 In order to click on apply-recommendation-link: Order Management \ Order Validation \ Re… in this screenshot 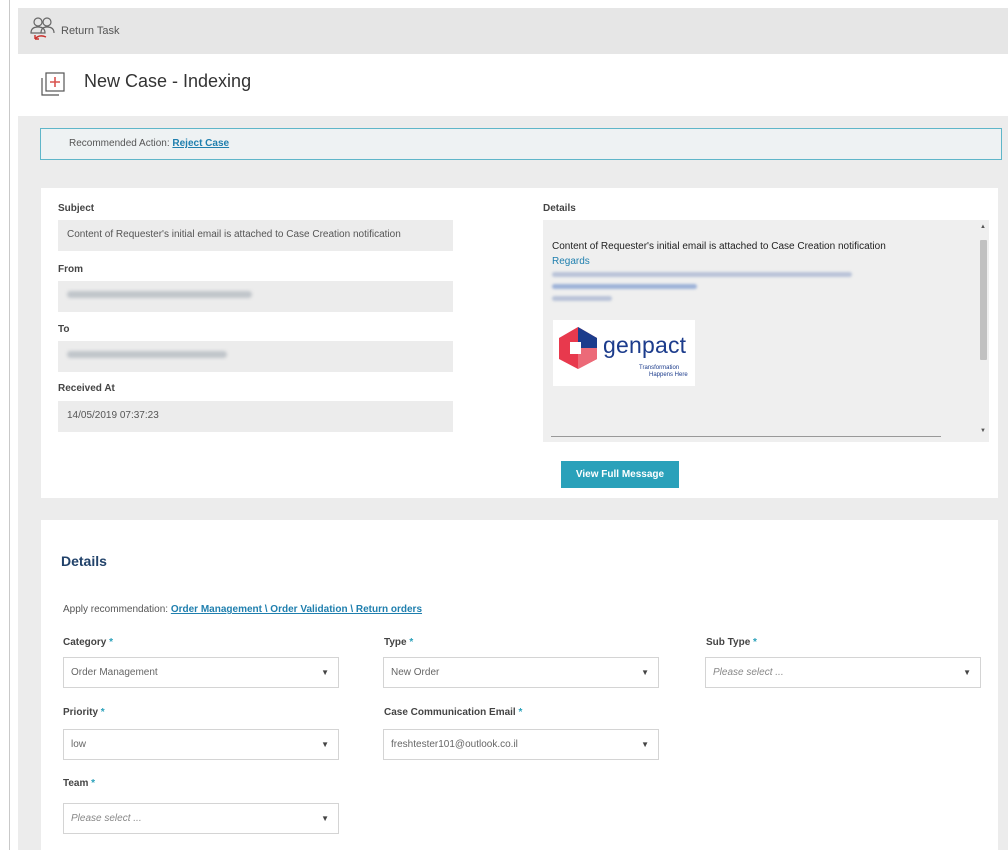, I will do `click(296, 609)`.